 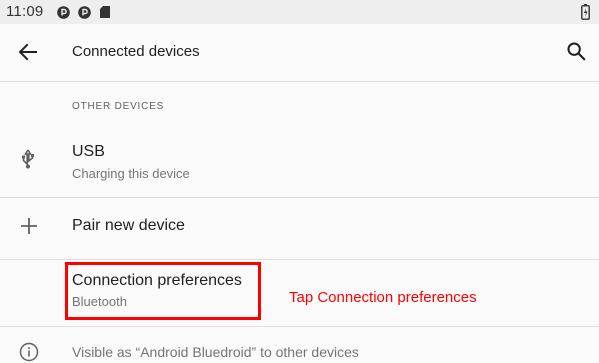 I want to click on list-item-subtitle: Charging this device, so click(x=131, y=173).